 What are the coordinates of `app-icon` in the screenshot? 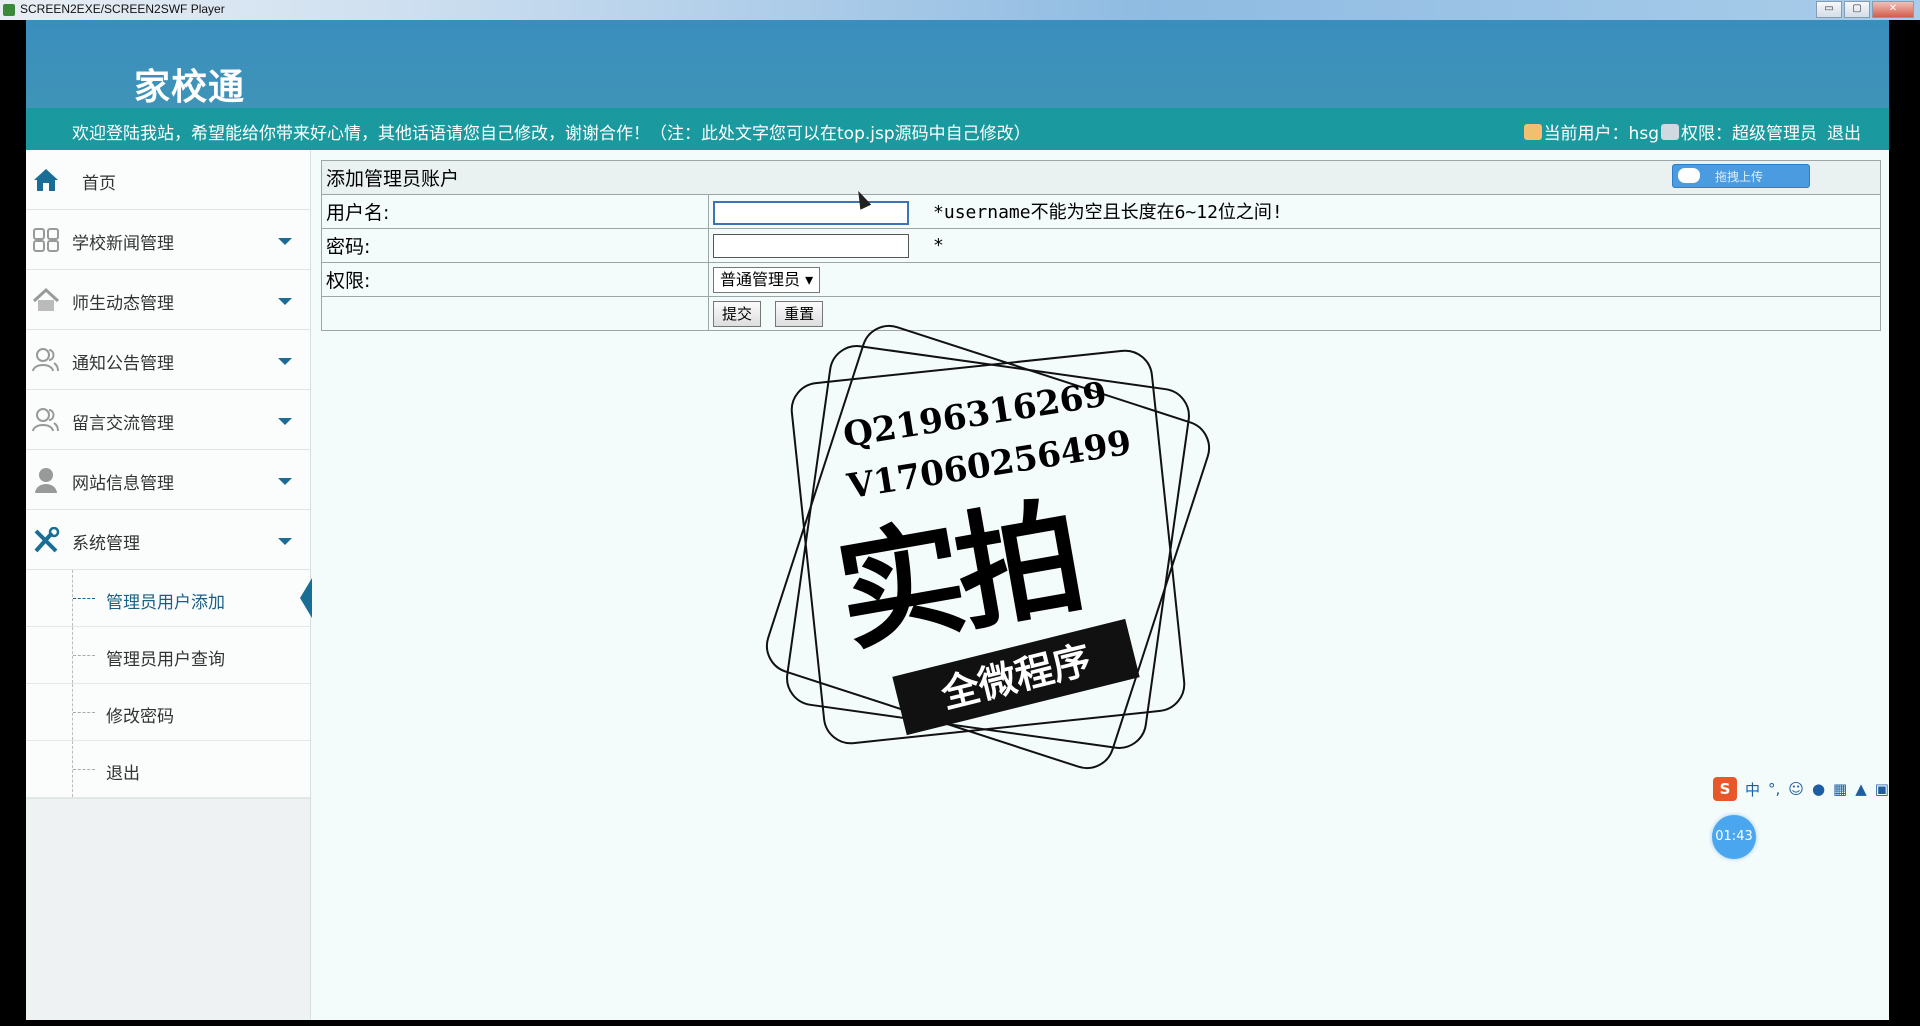 It's located at (9, 10).